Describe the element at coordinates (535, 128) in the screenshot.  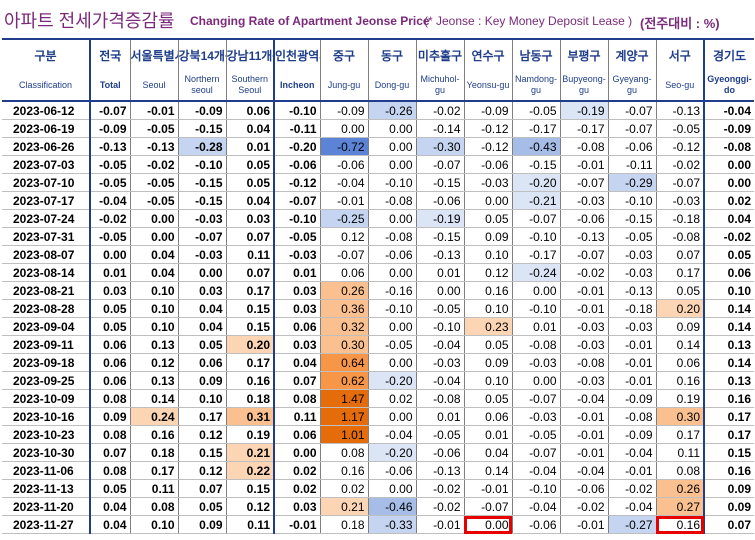
I see `table-cell: -0.17` at that location.